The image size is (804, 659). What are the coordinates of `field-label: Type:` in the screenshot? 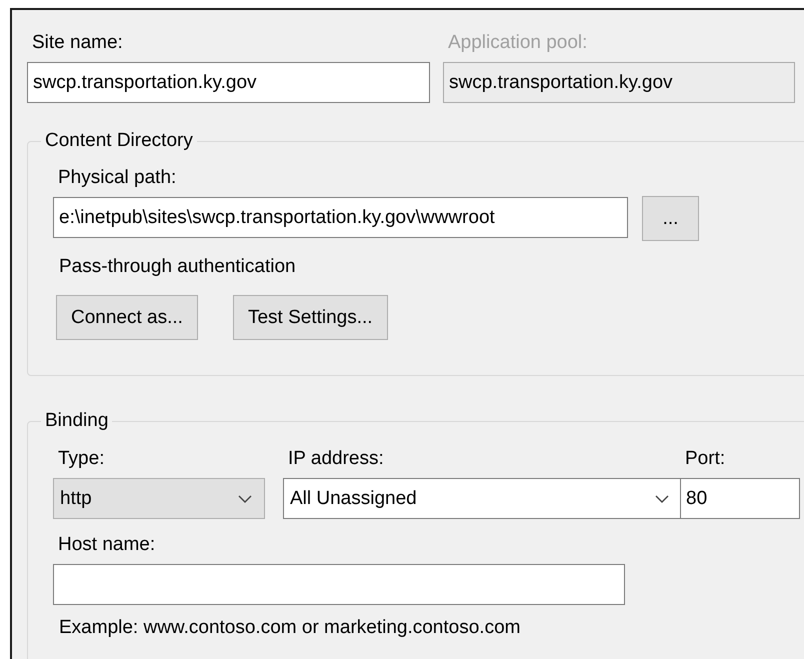 It's located at (80, 459).